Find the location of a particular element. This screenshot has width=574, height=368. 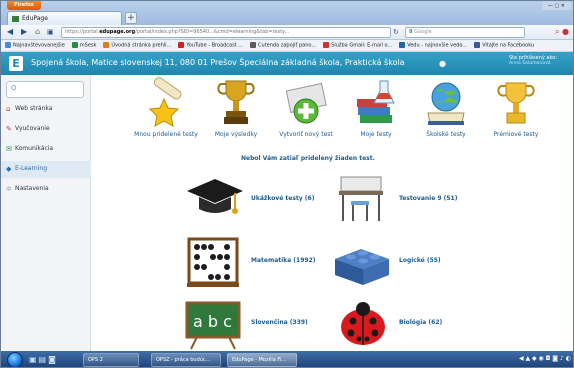

category-biology: Biológia (62) is located at coordinates (416, 324).